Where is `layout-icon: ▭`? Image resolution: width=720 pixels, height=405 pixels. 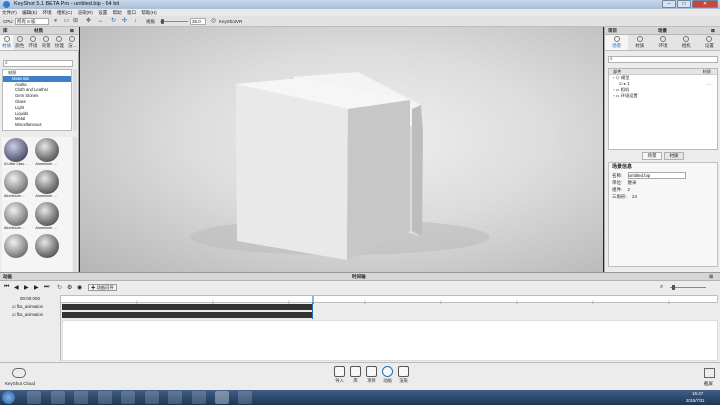
layout-icon: ▭ is located at coordinates (66, 21).